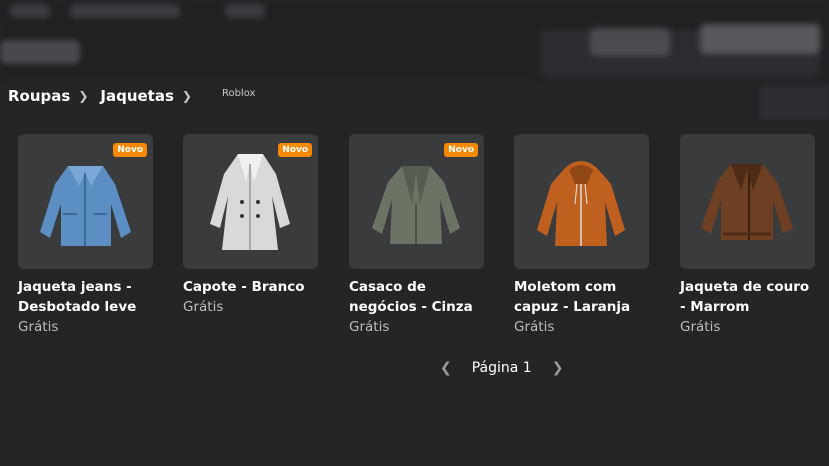 The width and height of the screenshot is (829, 466). Describe the element at coordinates (581, 297) in the screenshot. I see `item-title: Moletom com capuz - Laranja` at that location.